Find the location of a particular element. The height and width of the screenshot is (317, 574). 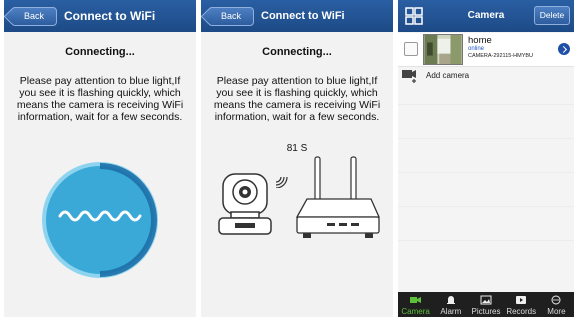

select-checkbox is located at coordinates (411, 49).